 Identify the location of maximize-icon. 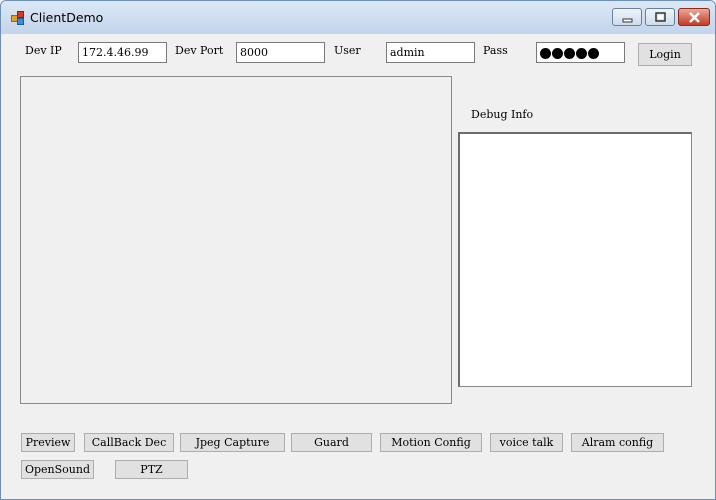
(660, 17).